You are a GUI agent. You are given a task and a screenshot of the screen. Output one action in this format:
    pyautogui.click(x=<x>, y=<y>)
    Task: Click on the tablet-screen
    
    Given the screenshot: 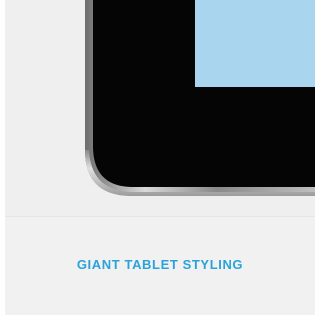 What is the action you would take?
    pyautogui.click(x=255, y=43)
    